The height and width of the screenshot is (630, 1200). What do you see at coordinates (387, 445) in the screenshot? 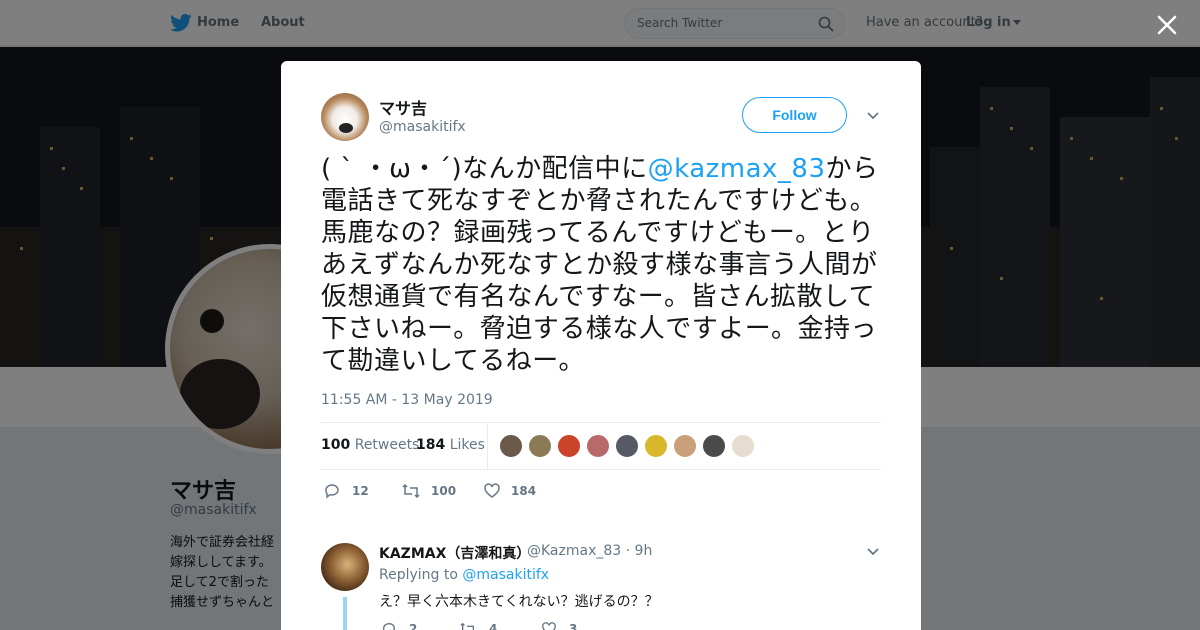
I see `retweets-label: Retweets` at bounding box center [387, 445].